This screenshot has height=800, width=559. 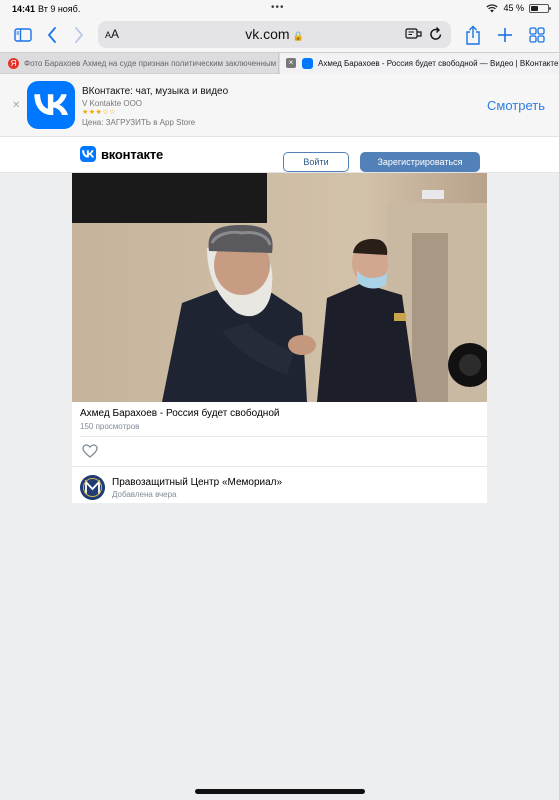 I want to click on close-tab-icon: ×, so click(x=291, y=63).